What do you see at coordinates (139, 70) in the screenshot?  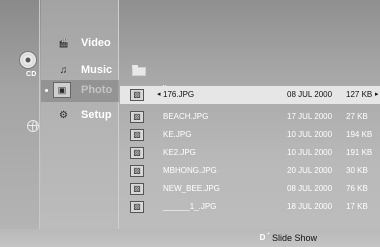 I see `folder-icon` at bounding box center [139, 70].